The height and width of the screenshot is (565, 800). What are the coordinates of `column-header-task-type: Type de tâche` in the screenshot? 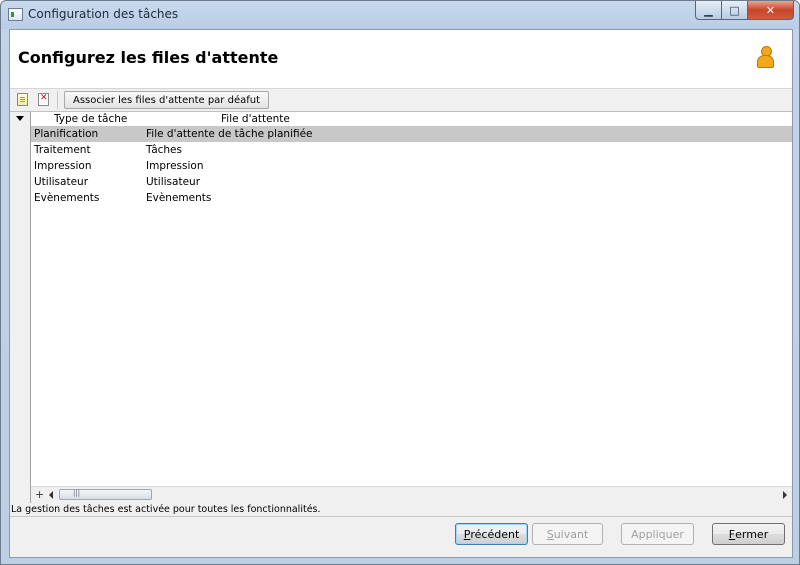 It's located at (90, 119).